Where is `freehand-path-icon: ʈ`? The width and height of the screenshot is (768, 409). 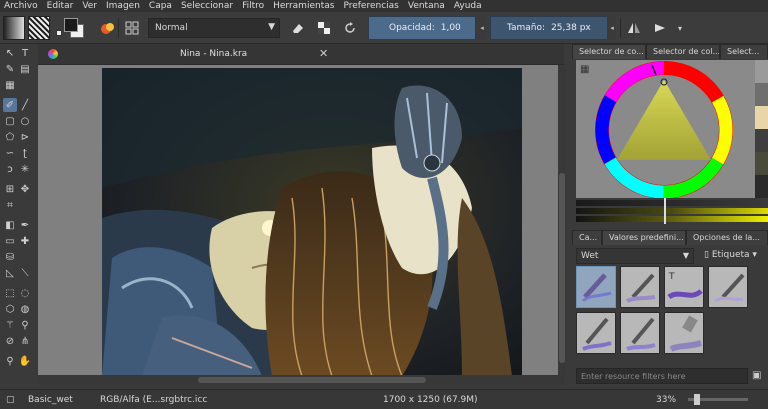
freehand-path-icon: ʈ is located at coordinates (25, 153).